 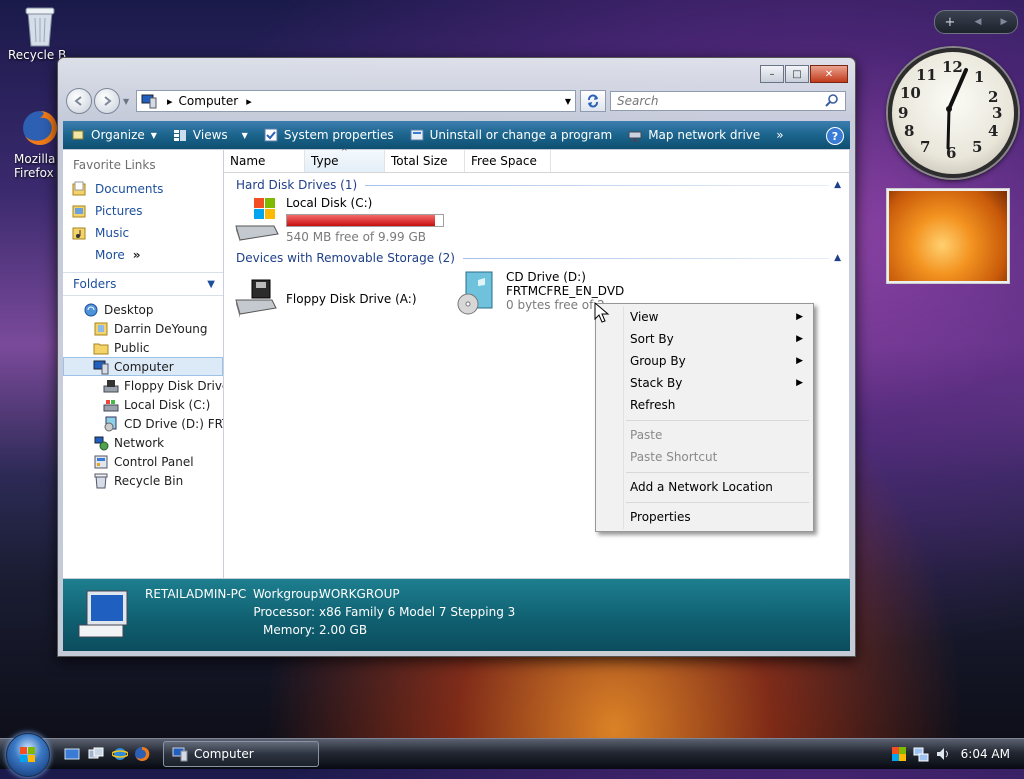 What do you see at coordinates (832, 101) in the screenshot?
I see `search-icon` at bounding box center [832, 101].